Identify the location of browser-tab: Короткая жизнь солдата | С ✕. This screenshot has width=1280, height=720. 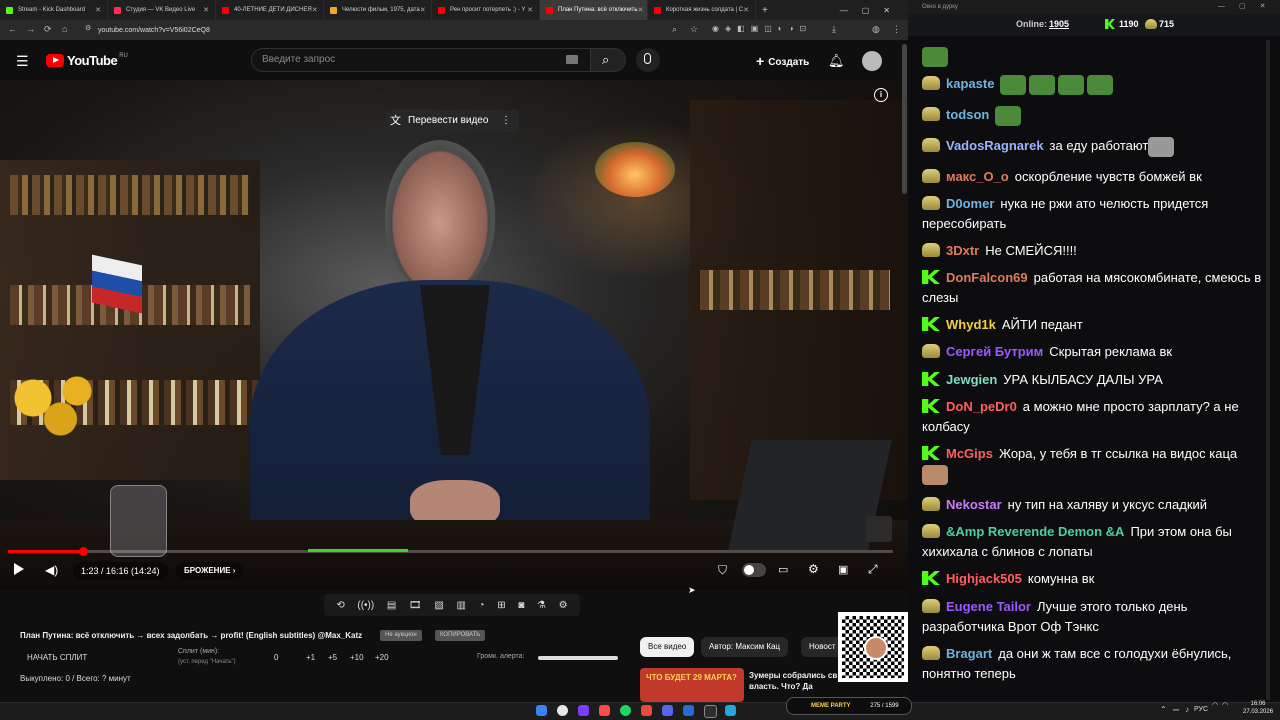
(702, 10).